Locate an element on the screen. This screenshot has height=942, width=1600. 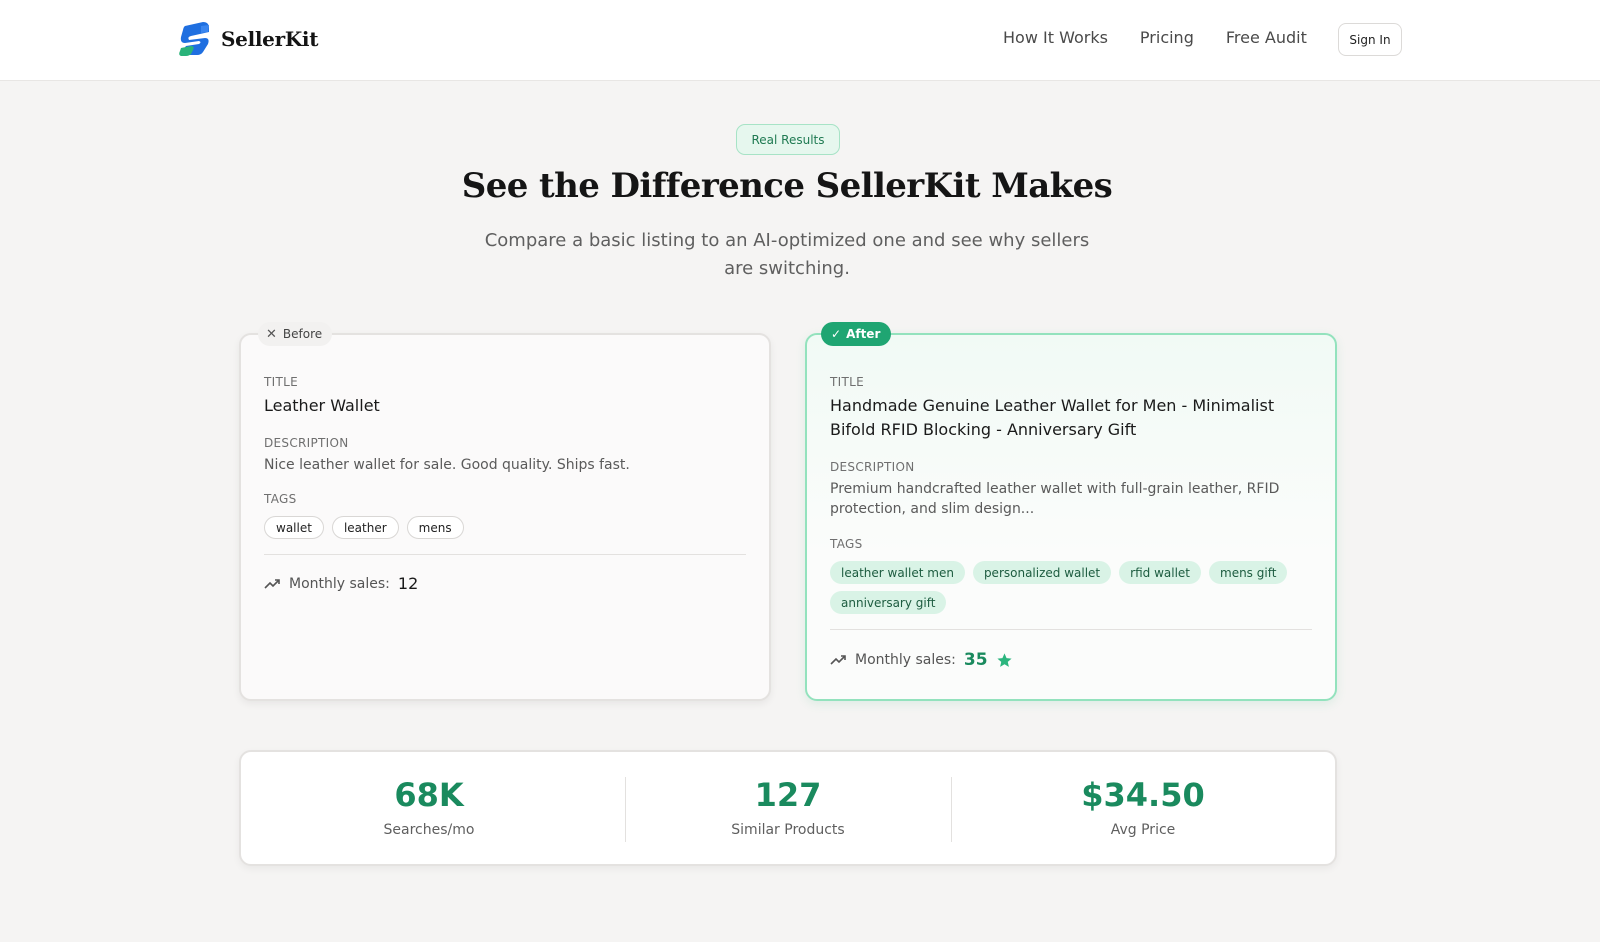
stat-value: $34.50 is located at coordinates (1143, 795).